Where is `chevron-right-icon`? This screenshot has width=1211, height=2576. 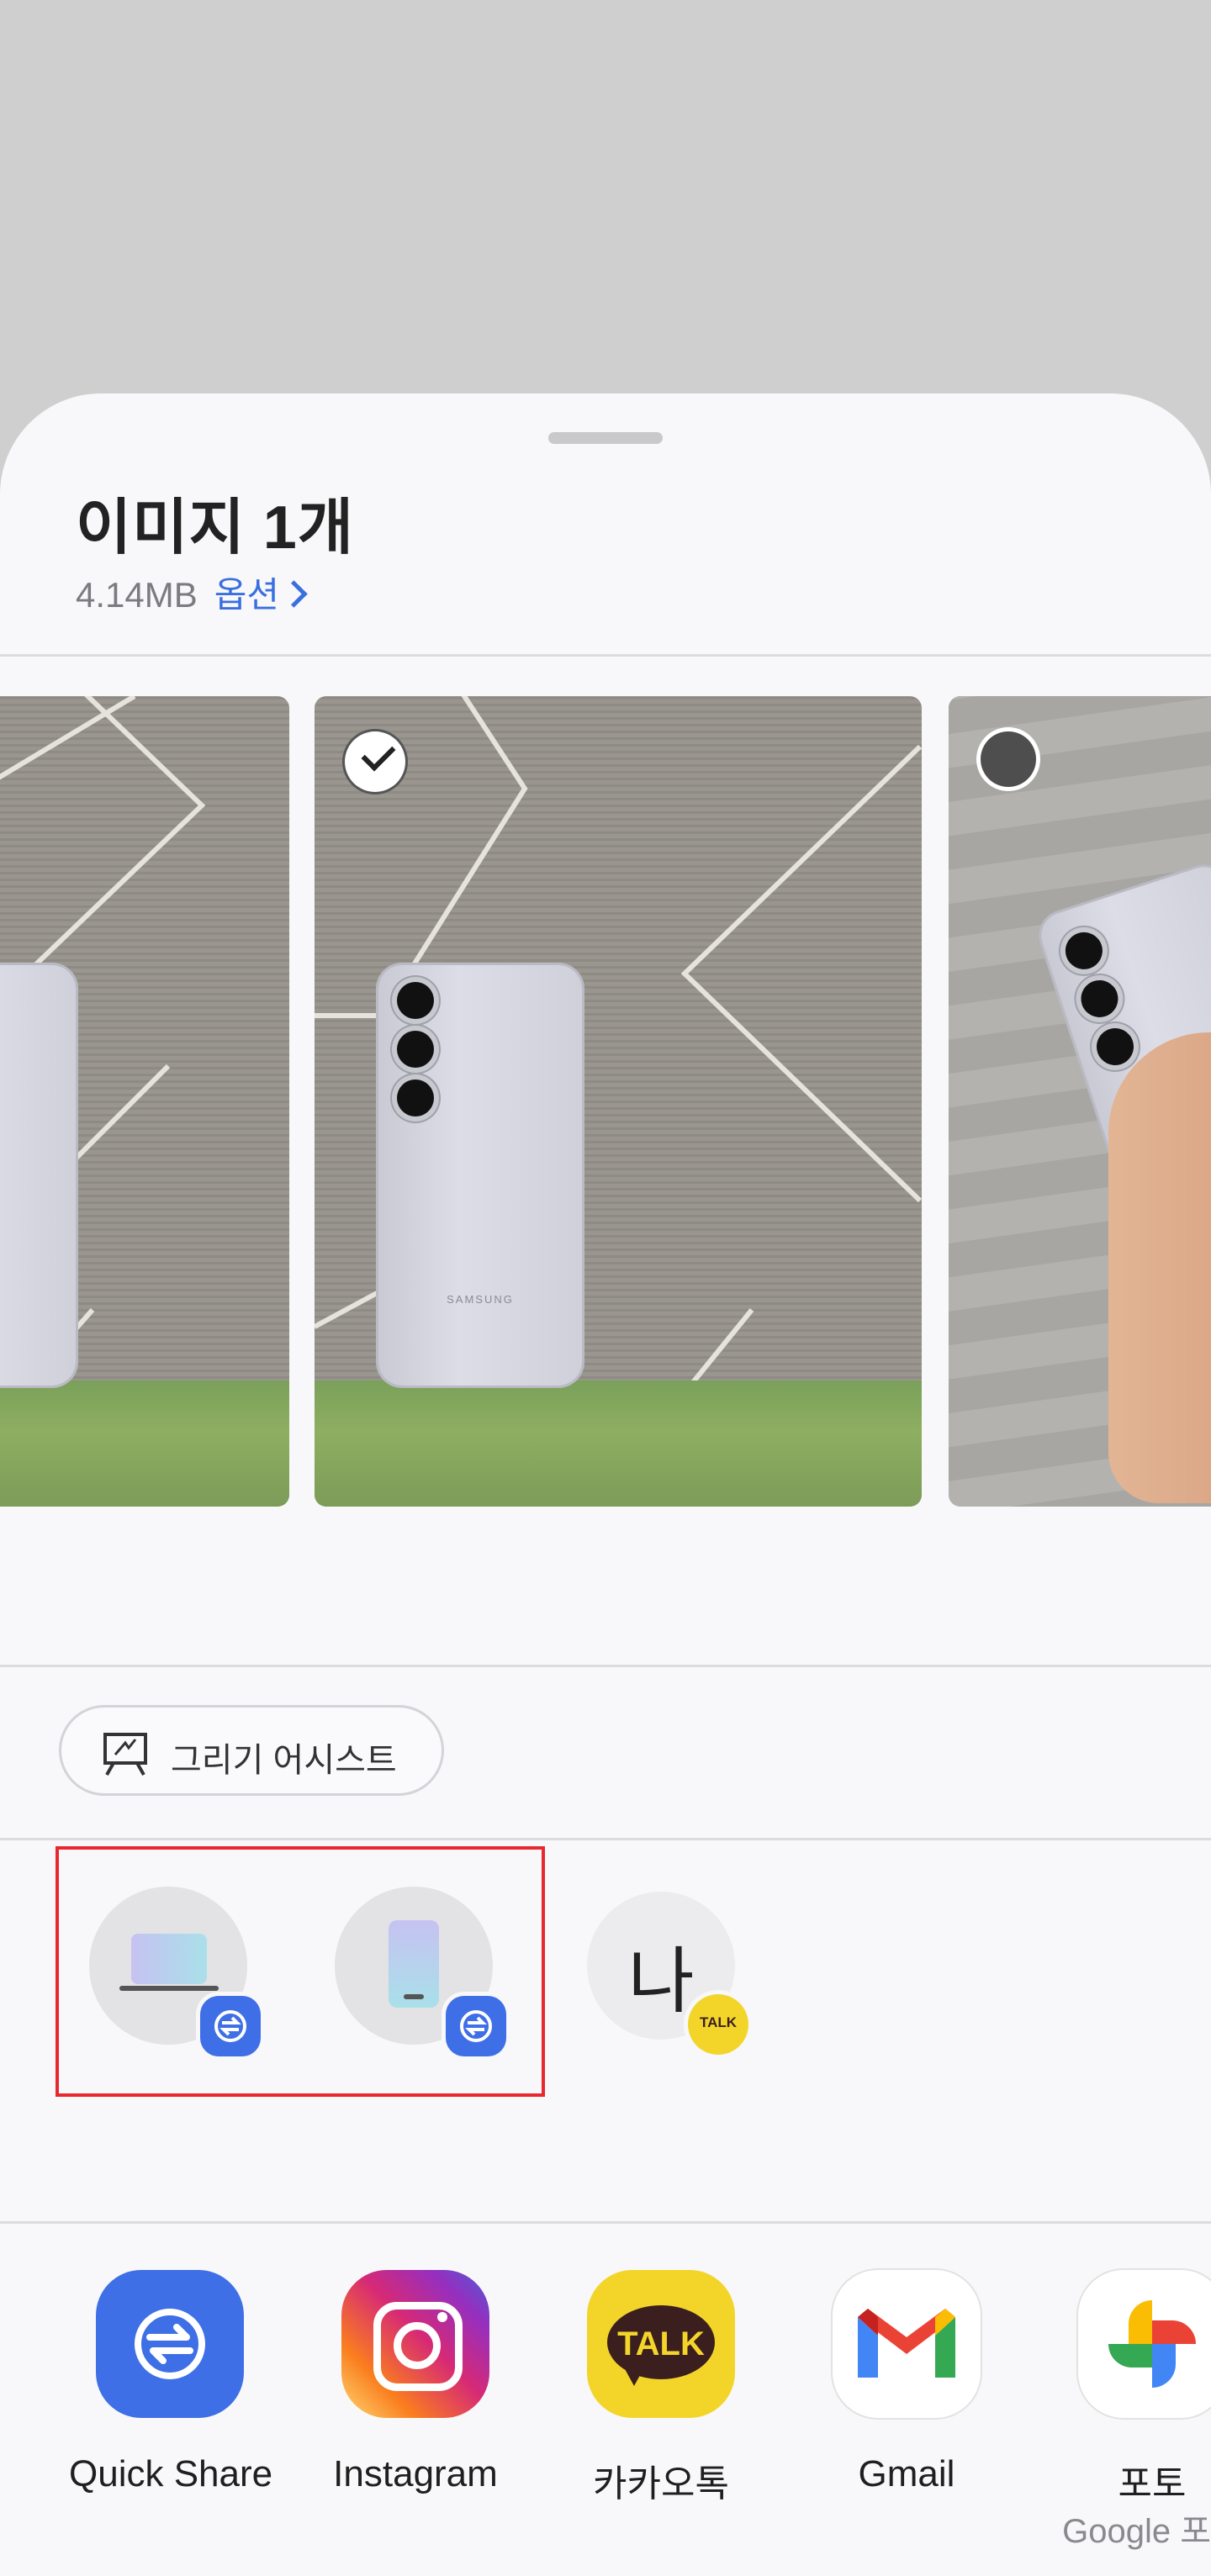 chevron-right-icon is located at coordinates (294, 594).